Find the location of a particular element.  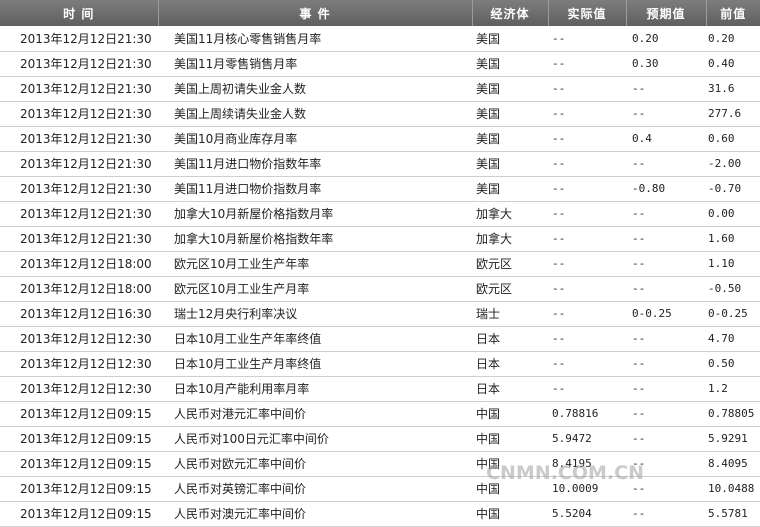

cell-event: 美国上周续请失业金人数 is located at coordinates (315, 114).